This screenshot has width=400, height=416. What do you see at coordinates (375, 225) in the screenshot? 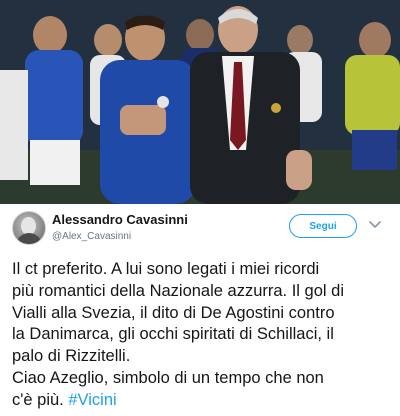
I see `chevron-down-icon` at bounding box center [375, 225].